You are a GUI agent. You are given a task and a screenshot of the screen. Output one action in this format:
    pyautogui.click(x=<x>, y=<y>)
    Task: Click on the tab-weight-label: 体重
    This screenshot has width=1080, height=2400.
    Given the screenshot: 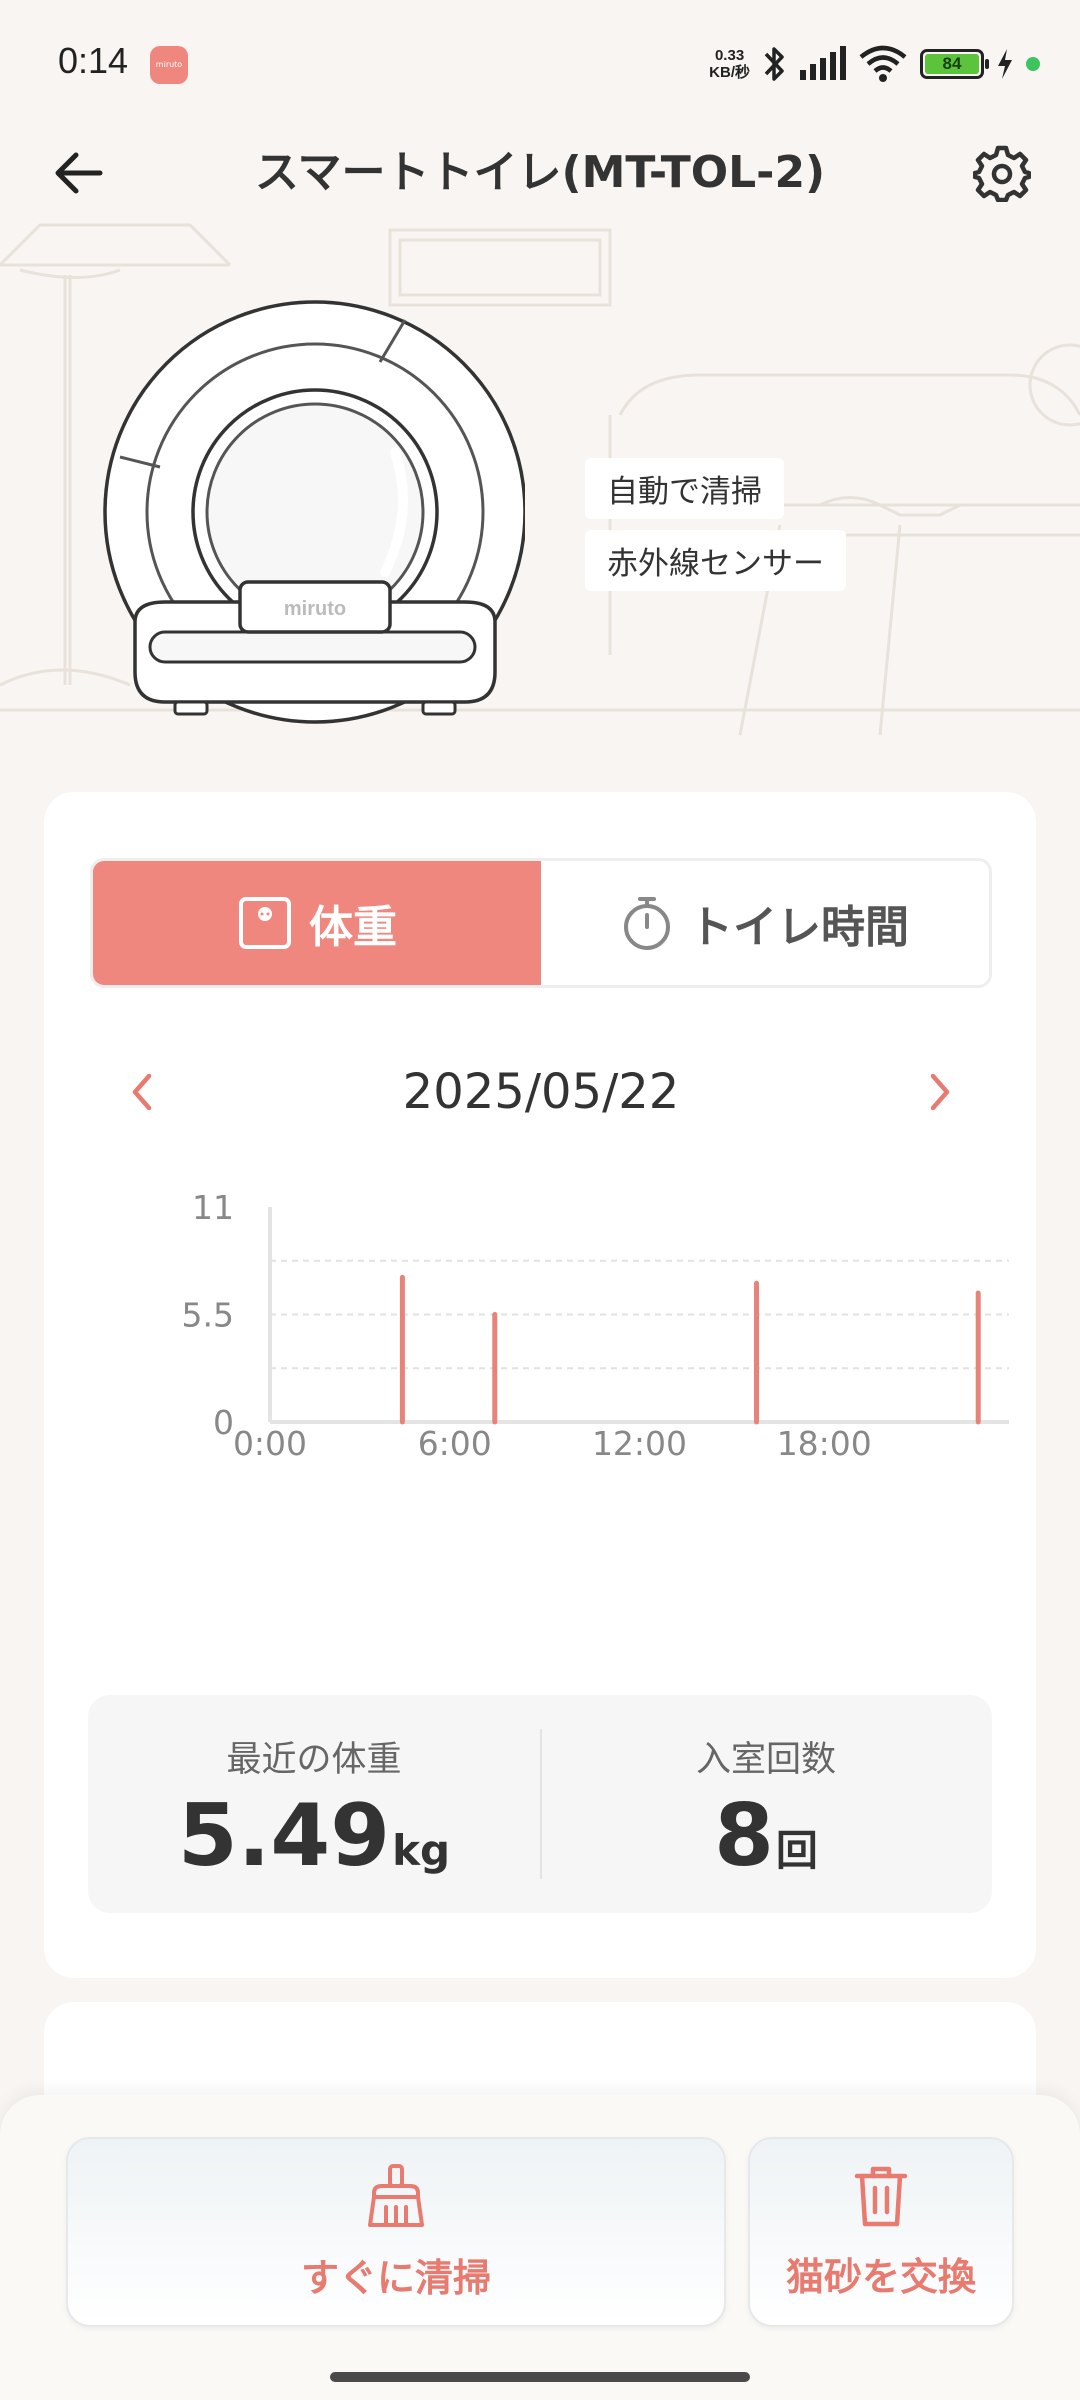 What is the action you would take?
    pyautogui.click(x=353, y=927)
    